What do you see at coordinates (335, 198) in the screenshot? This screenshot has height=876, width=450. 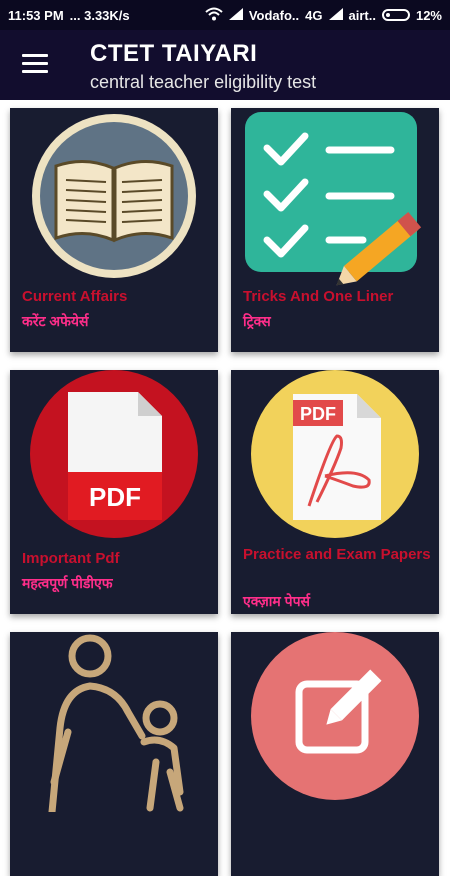 I see `checklist-icon` at bounding box center [335, 198].